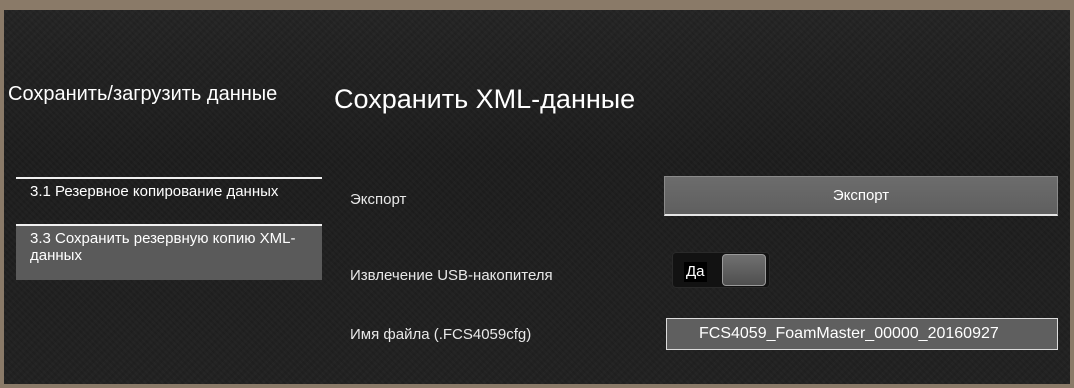  Describe the element at coordinates (169, 252) in the screenshot. I see `sidebar-item-xml-backup: 3.3 Сохранить резервную копию XML-данных` at that location.